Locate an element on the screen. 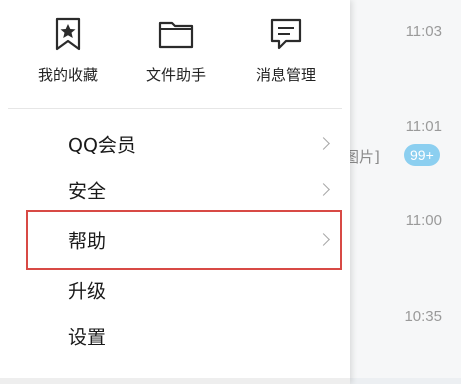  menu-item-security: 安全 is located at coordinates (184, 190).